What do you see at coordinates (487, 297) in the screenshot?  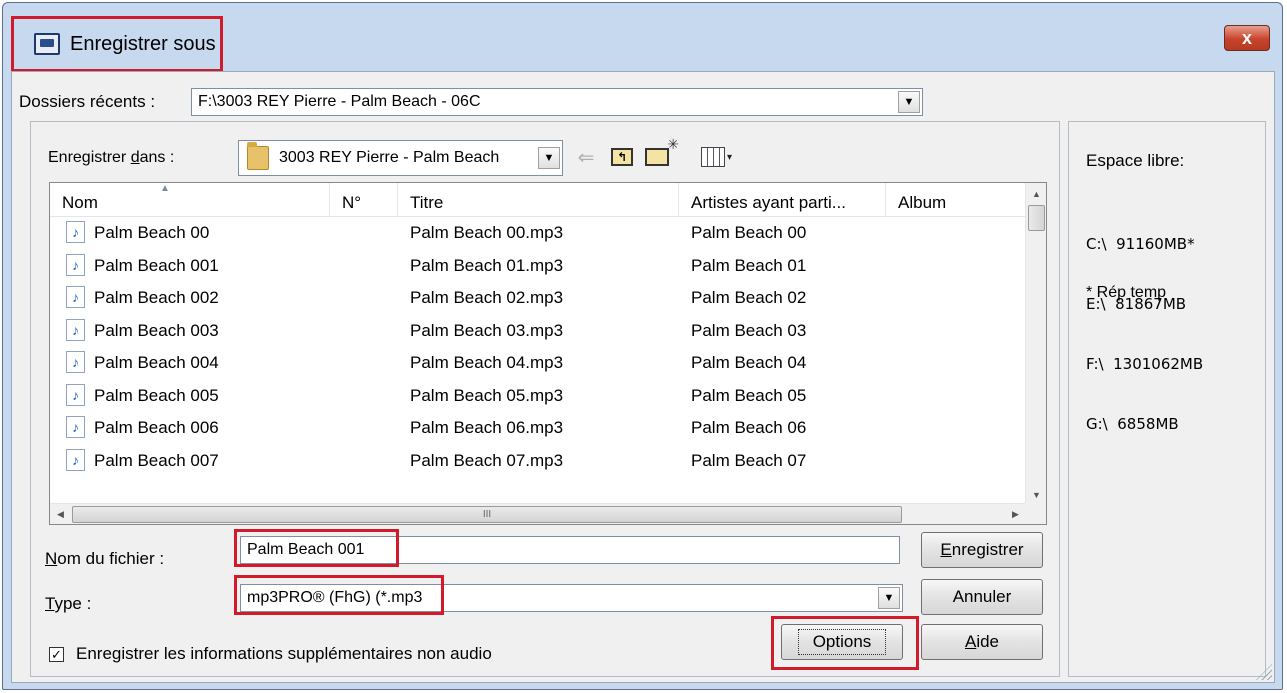 I see `file-title: Palm Beach 02.mp3` at bounding box center [487, 297].